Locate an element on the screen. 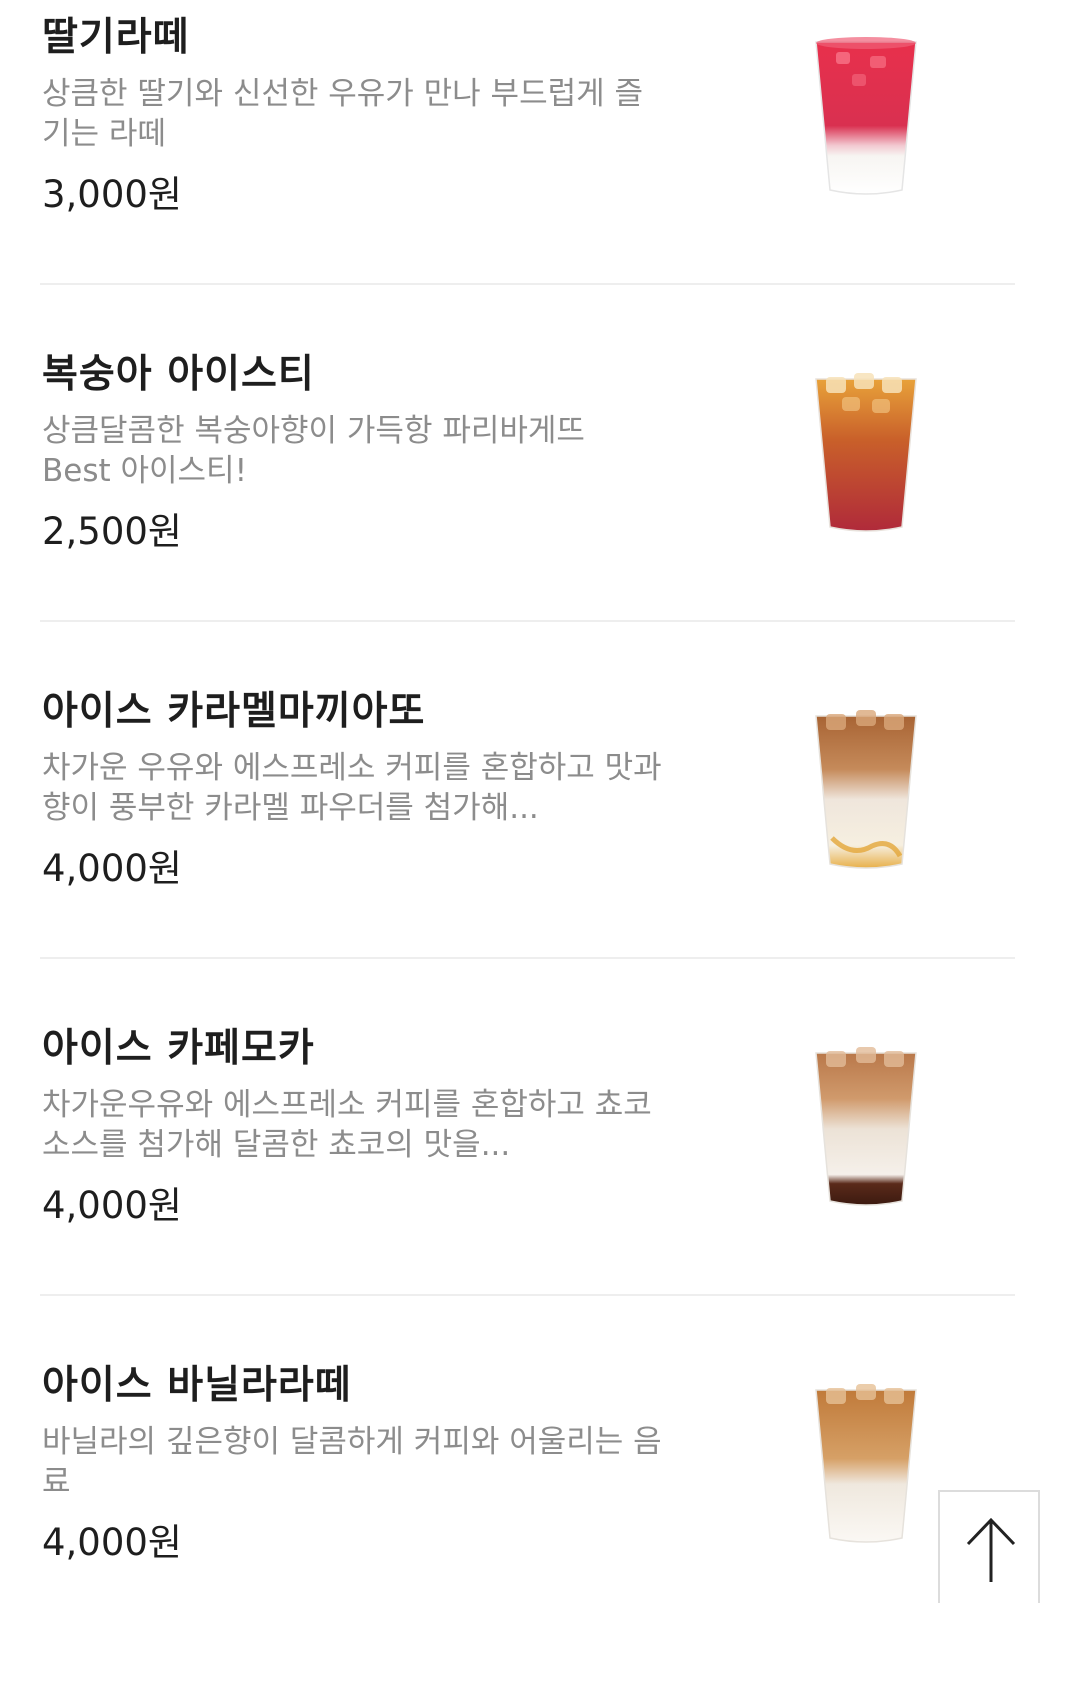 This screenshot has height=1685, width=1067. menu-item-description: 상큼달콤한 복숭아향이 가득항 파리바게뜨 Best 아이스티! is located at coordinates (313, 451).